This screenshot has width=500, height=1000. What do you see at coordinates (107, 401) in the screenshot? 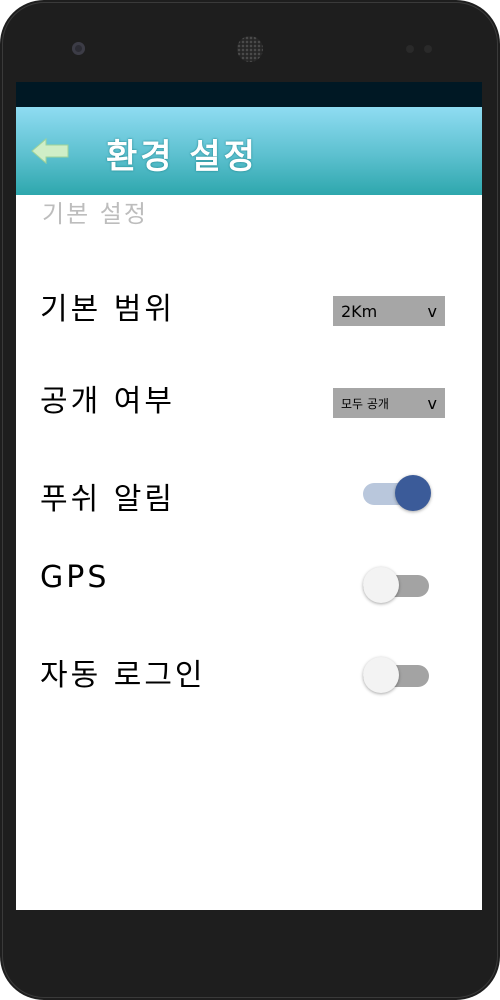
I see `visibility-label: 공개 여부` at bounding box center [107, 401].